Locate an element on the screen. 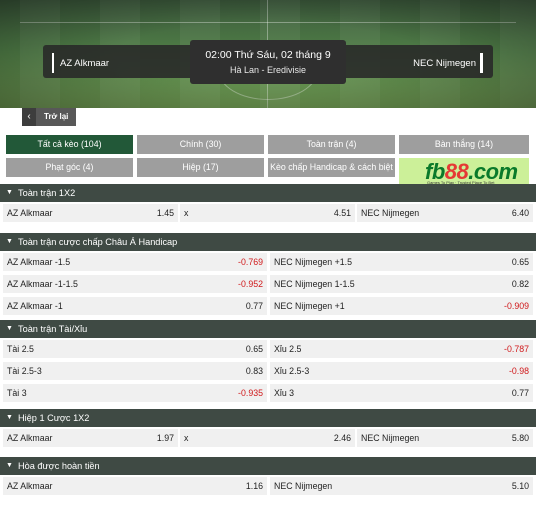 Image resolution: width=536 pixels, height=508 pixels. selection-label: AZ Alkmaar -1-1.5 is located at coordinates (42, 284).